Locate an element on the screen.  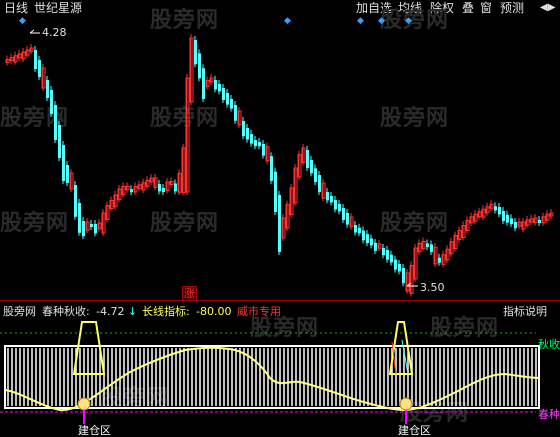
long-line-bars is located at coordinates (272, 377).